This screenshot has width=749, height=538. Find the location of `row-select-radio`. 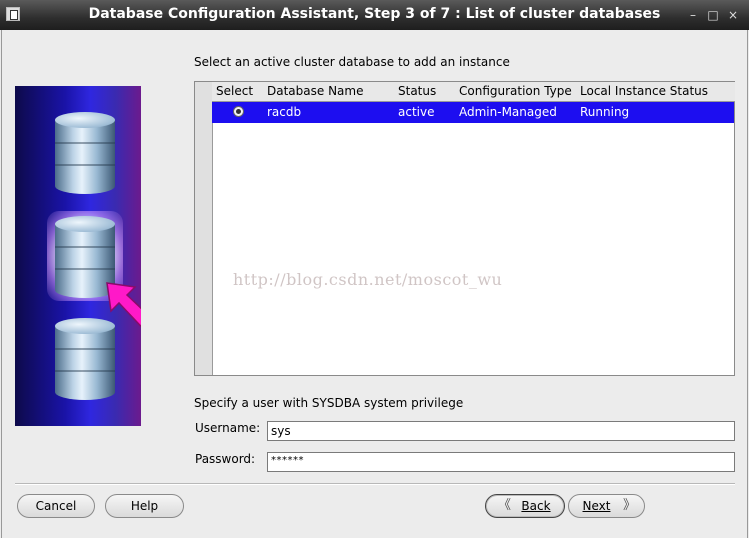

row-select-radio is located at coordinates (238, 111).